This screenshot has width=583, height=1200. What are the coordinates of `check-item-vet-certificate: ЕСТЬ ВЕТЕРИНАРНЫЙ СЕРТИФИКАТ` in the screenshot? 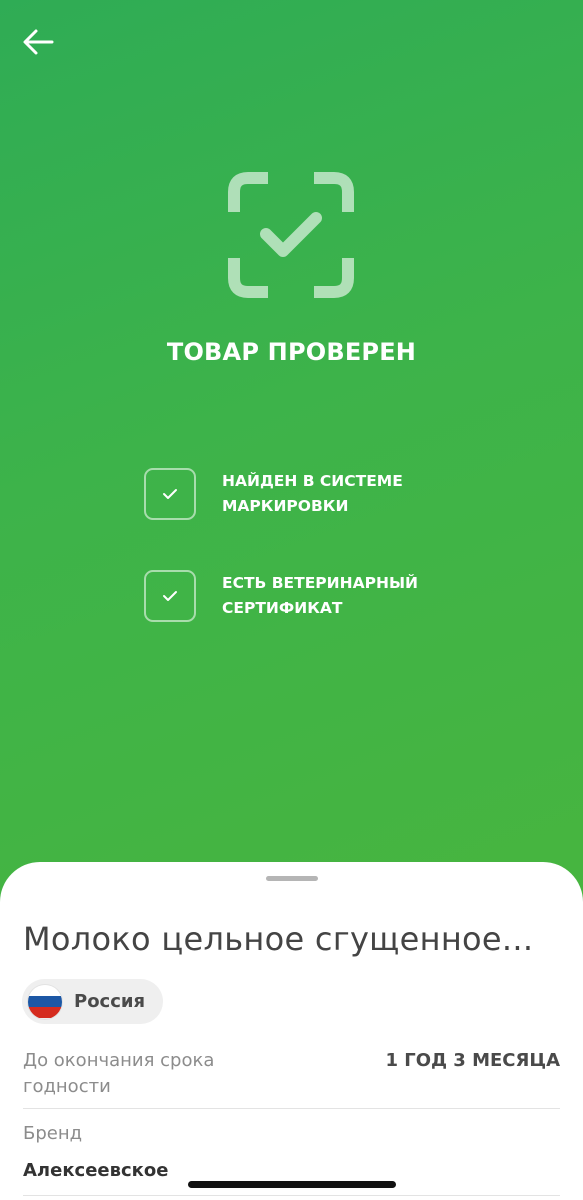 It's located at (293, 596).